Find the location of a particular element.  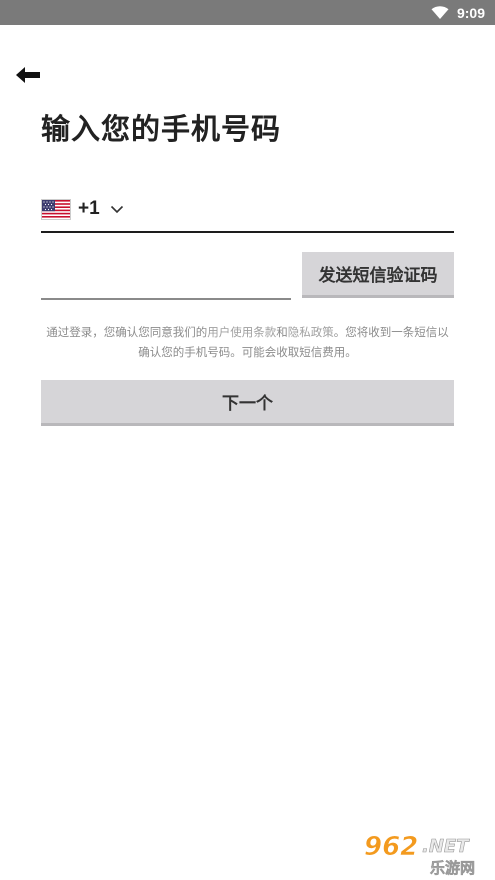

chevron-down-icon is located at coordinates (117, 209).